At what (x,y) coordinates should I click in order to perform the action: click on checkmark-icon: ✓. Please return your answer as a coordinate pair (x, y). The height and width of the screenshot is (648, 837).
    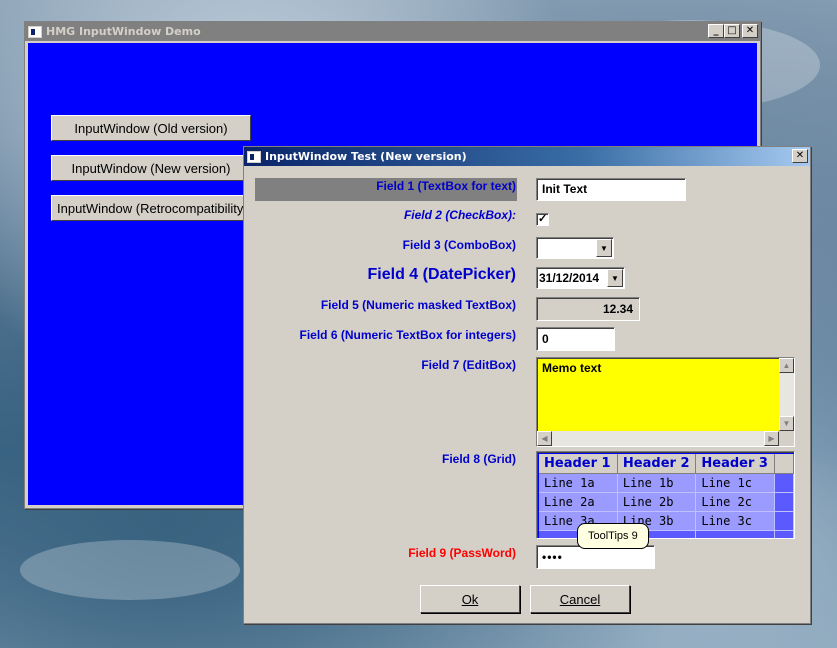
    Looking at the image, I should click on (543, 219).